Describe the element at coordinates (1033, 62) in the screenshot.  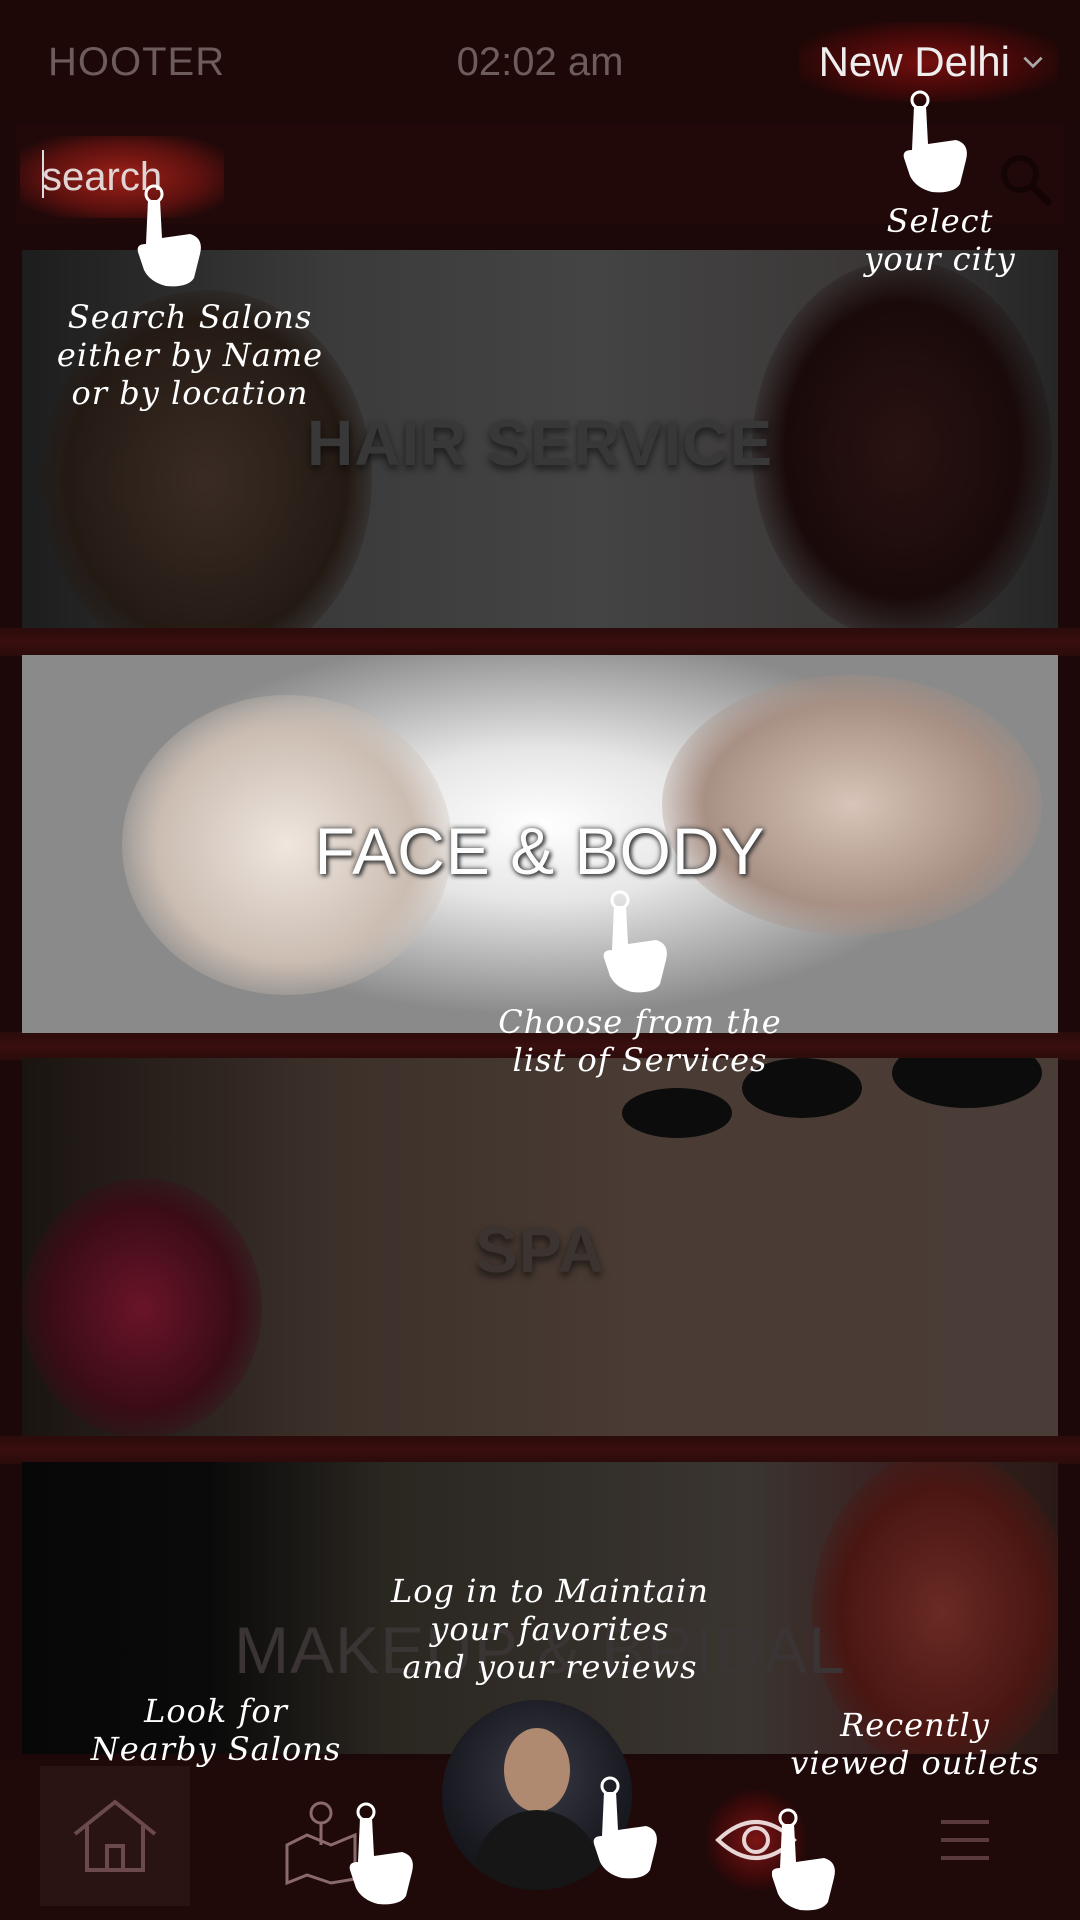
I see `chevron-down-icon` at that location.